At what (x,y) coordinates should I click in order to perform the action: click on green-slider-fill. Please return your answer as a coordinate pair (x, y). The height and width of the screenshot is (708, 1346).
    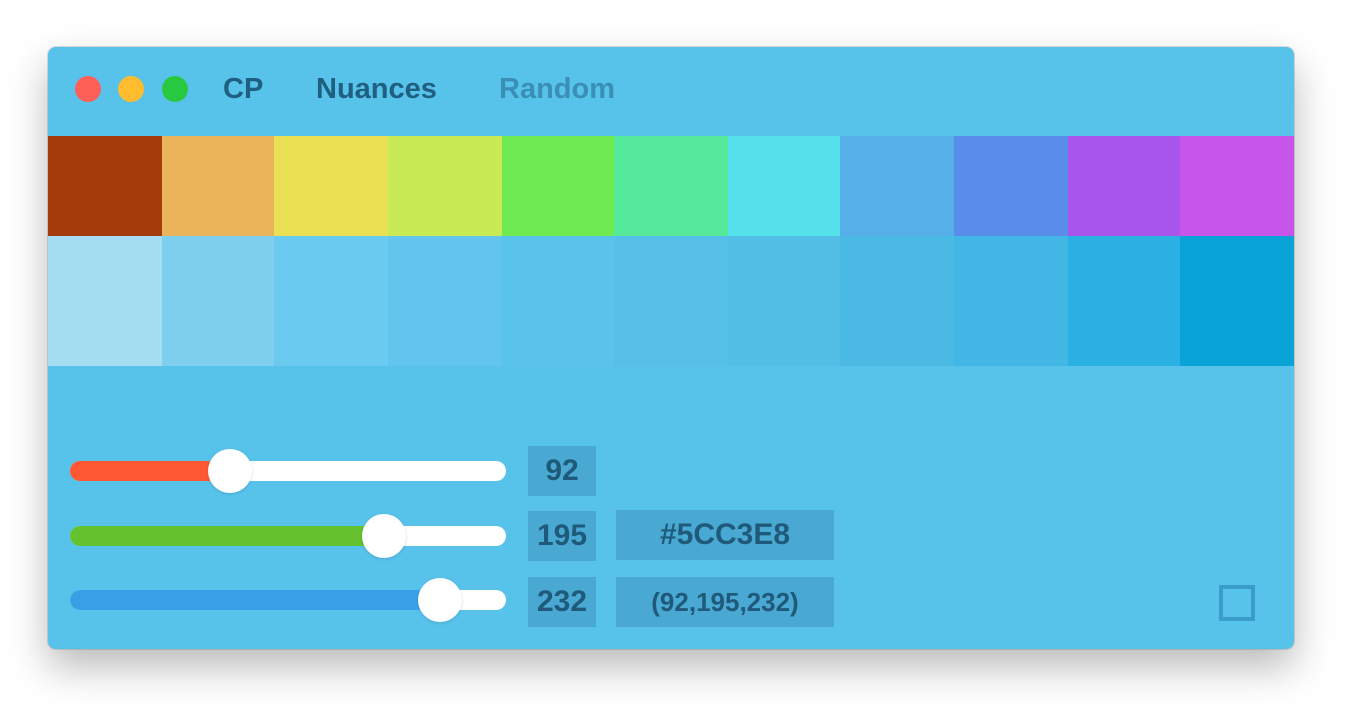
    Looking at the image, I should click on (227, 536).